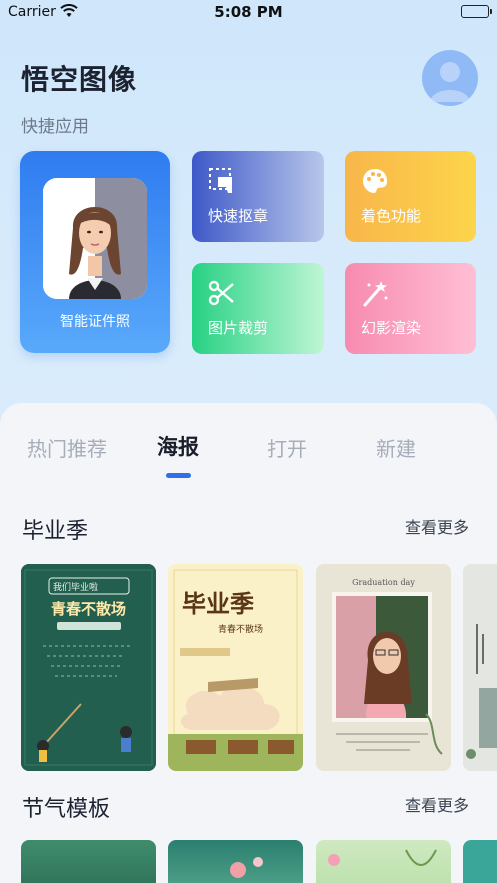  What do you see at coordinates (88, 609) in the screenshot?
I see `template-headline: 青春不散场` at bounding box center [88, 609].